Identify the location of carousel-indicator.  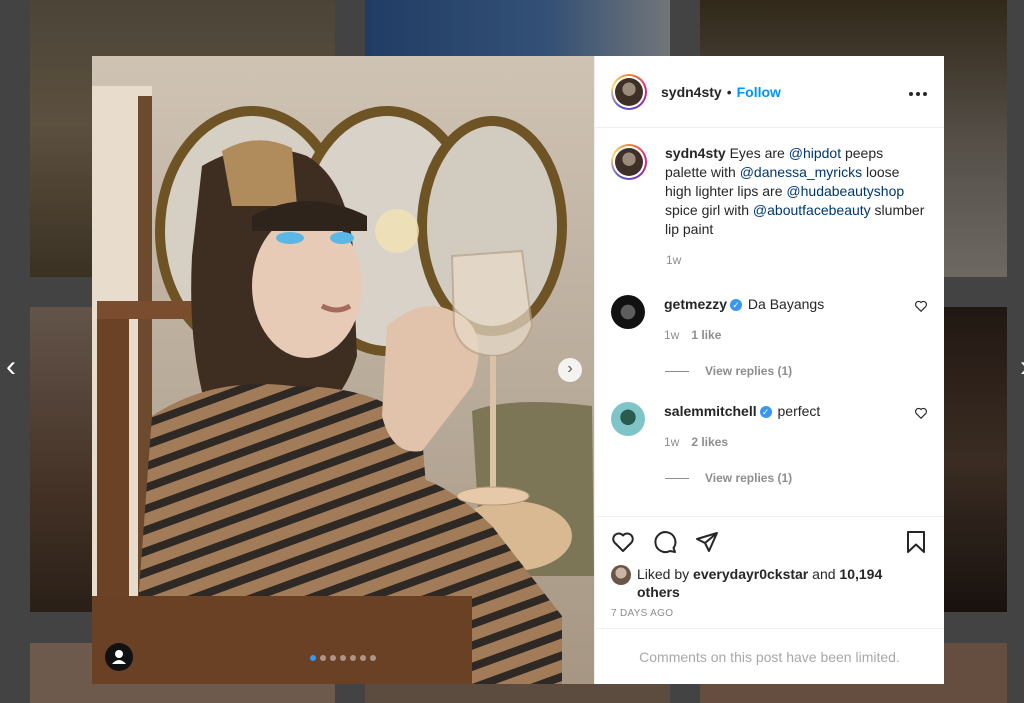
(343, 657).